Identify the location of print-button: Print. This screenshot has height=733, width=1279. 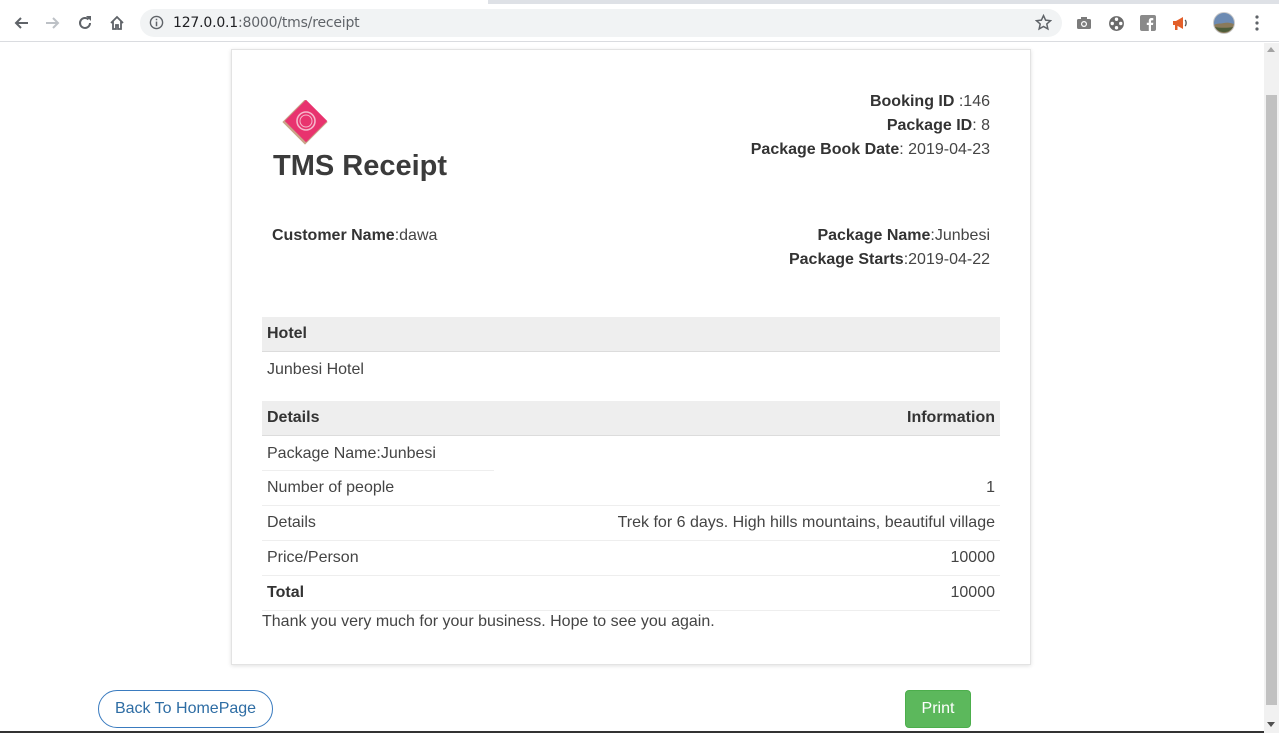
(938, 709).